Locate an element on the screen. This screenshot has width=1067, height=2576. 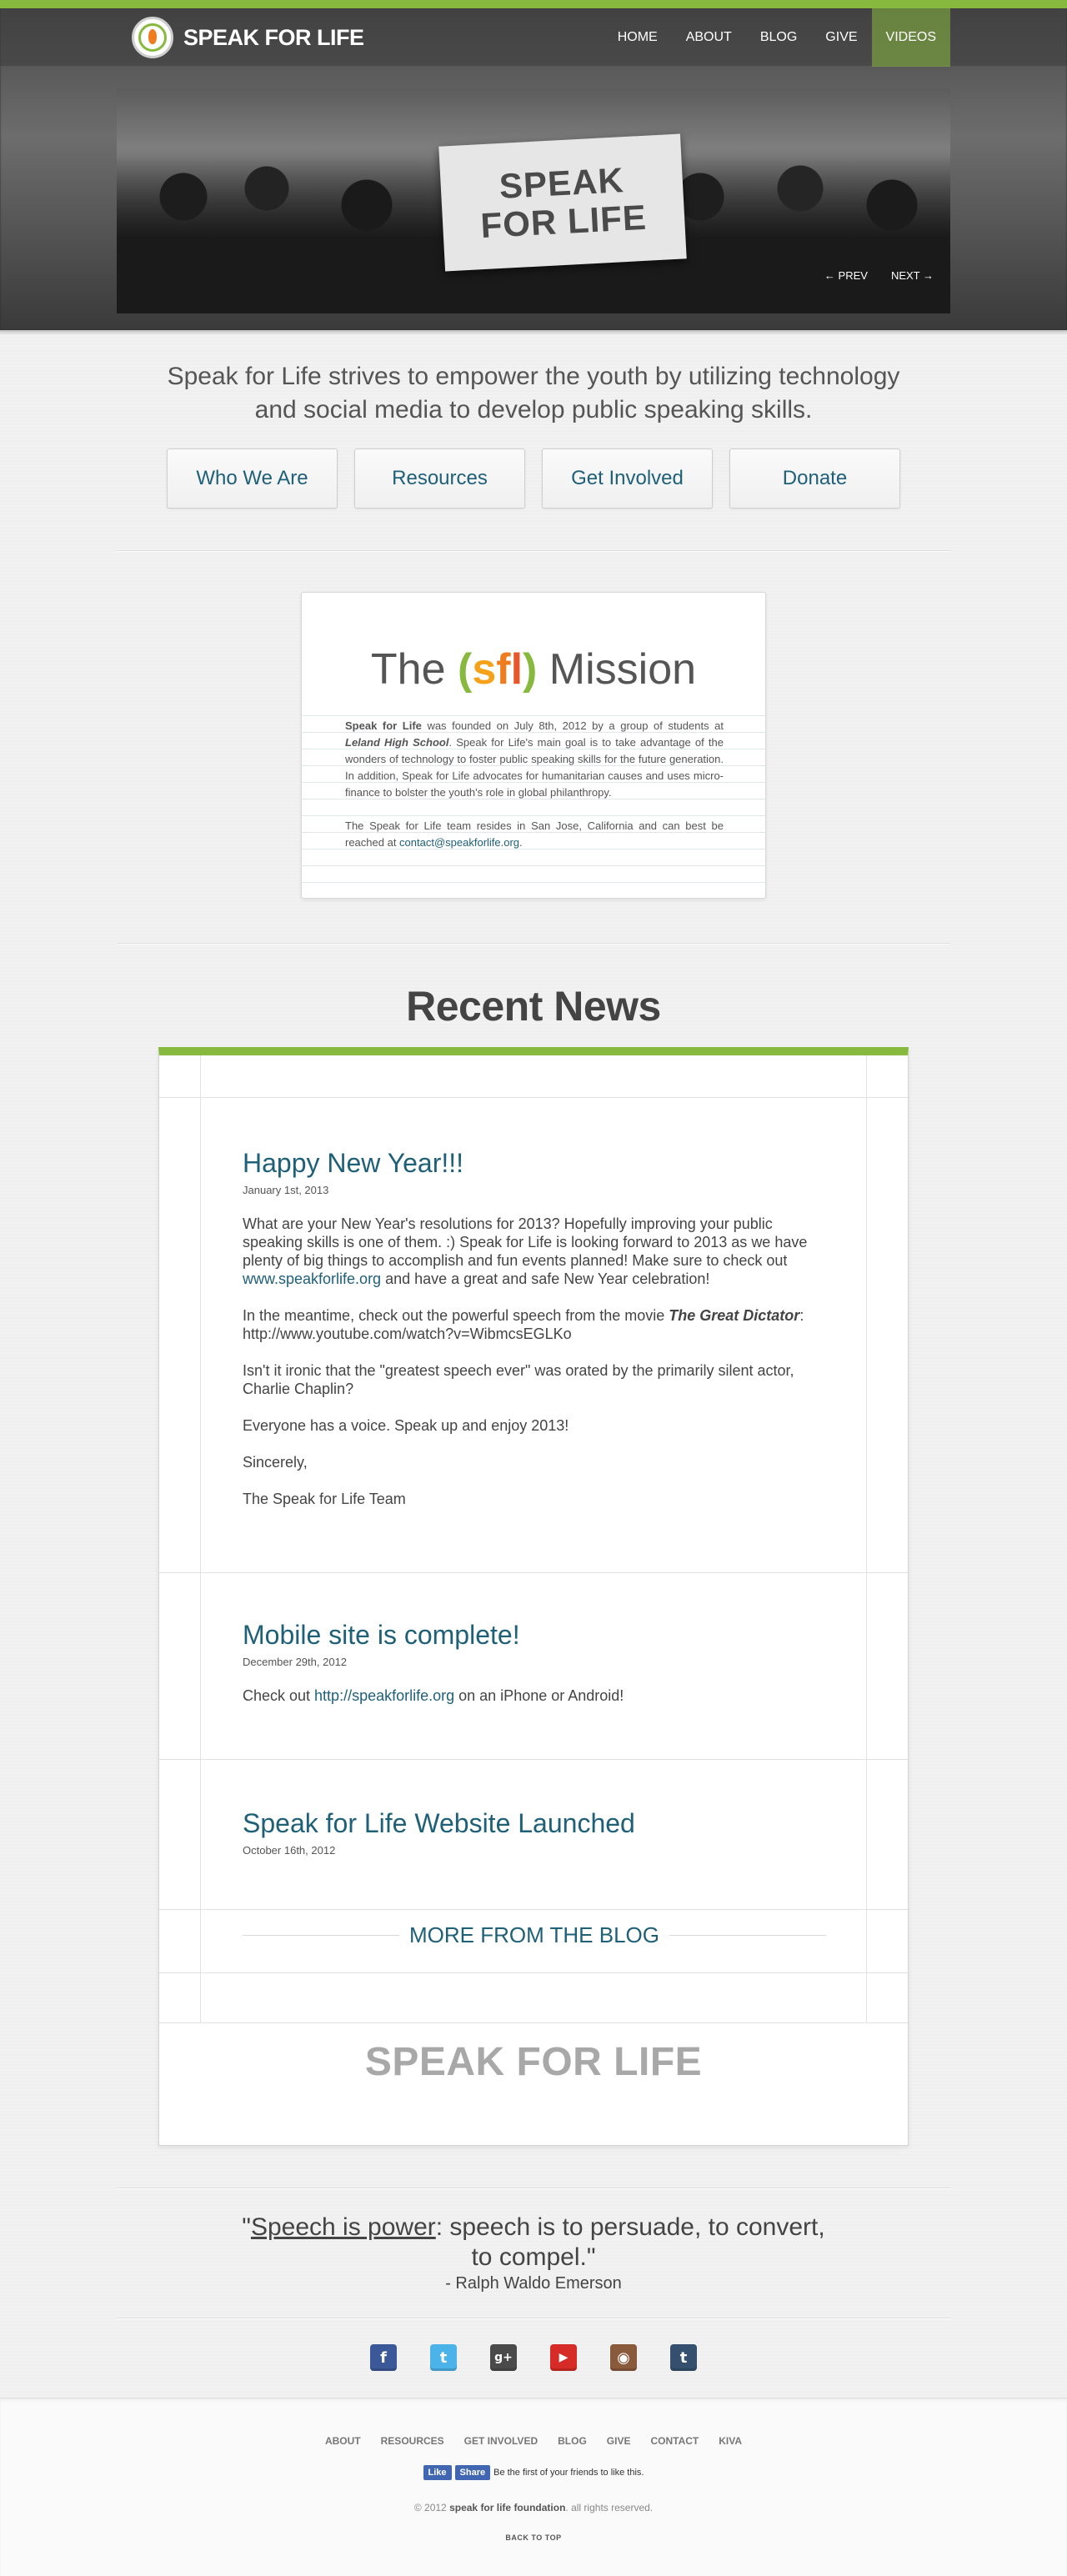
protest-banner: SPEAK FOR LIFE is located at coordinates (562, 202).